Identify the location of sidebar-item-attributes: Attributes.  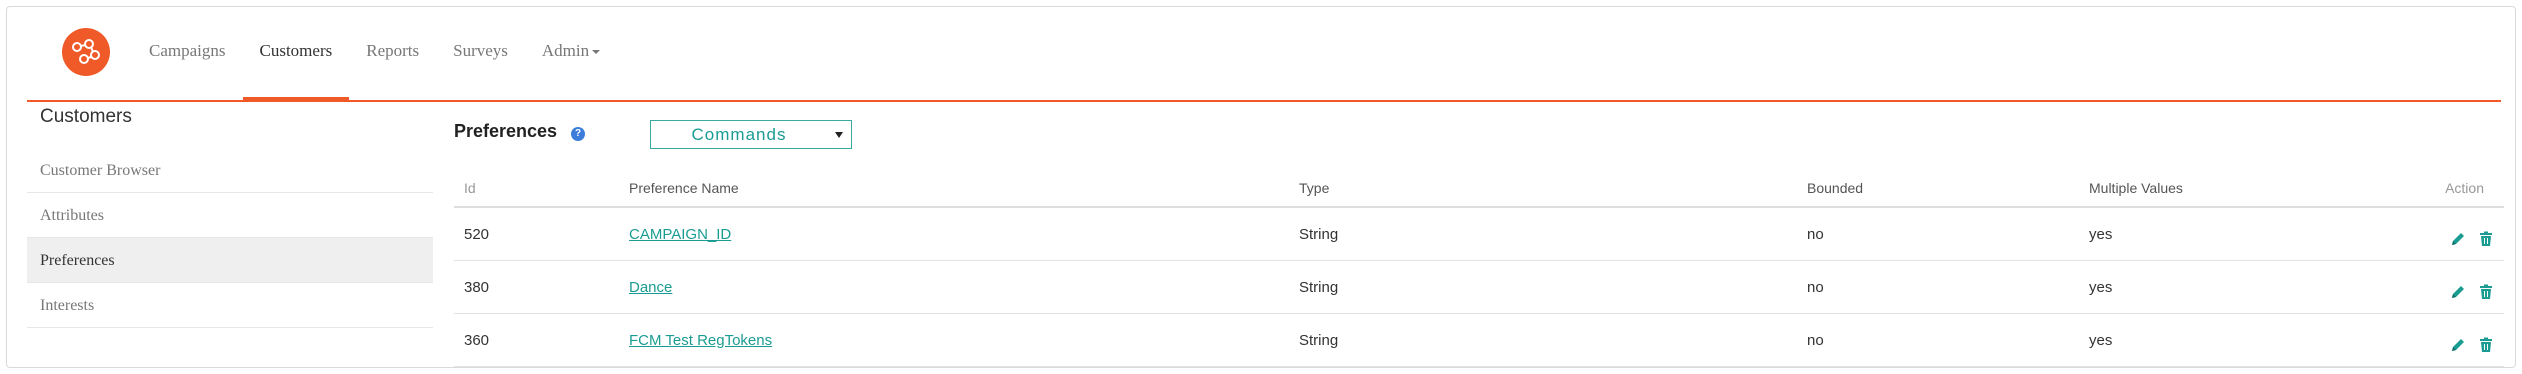
(230, 215).